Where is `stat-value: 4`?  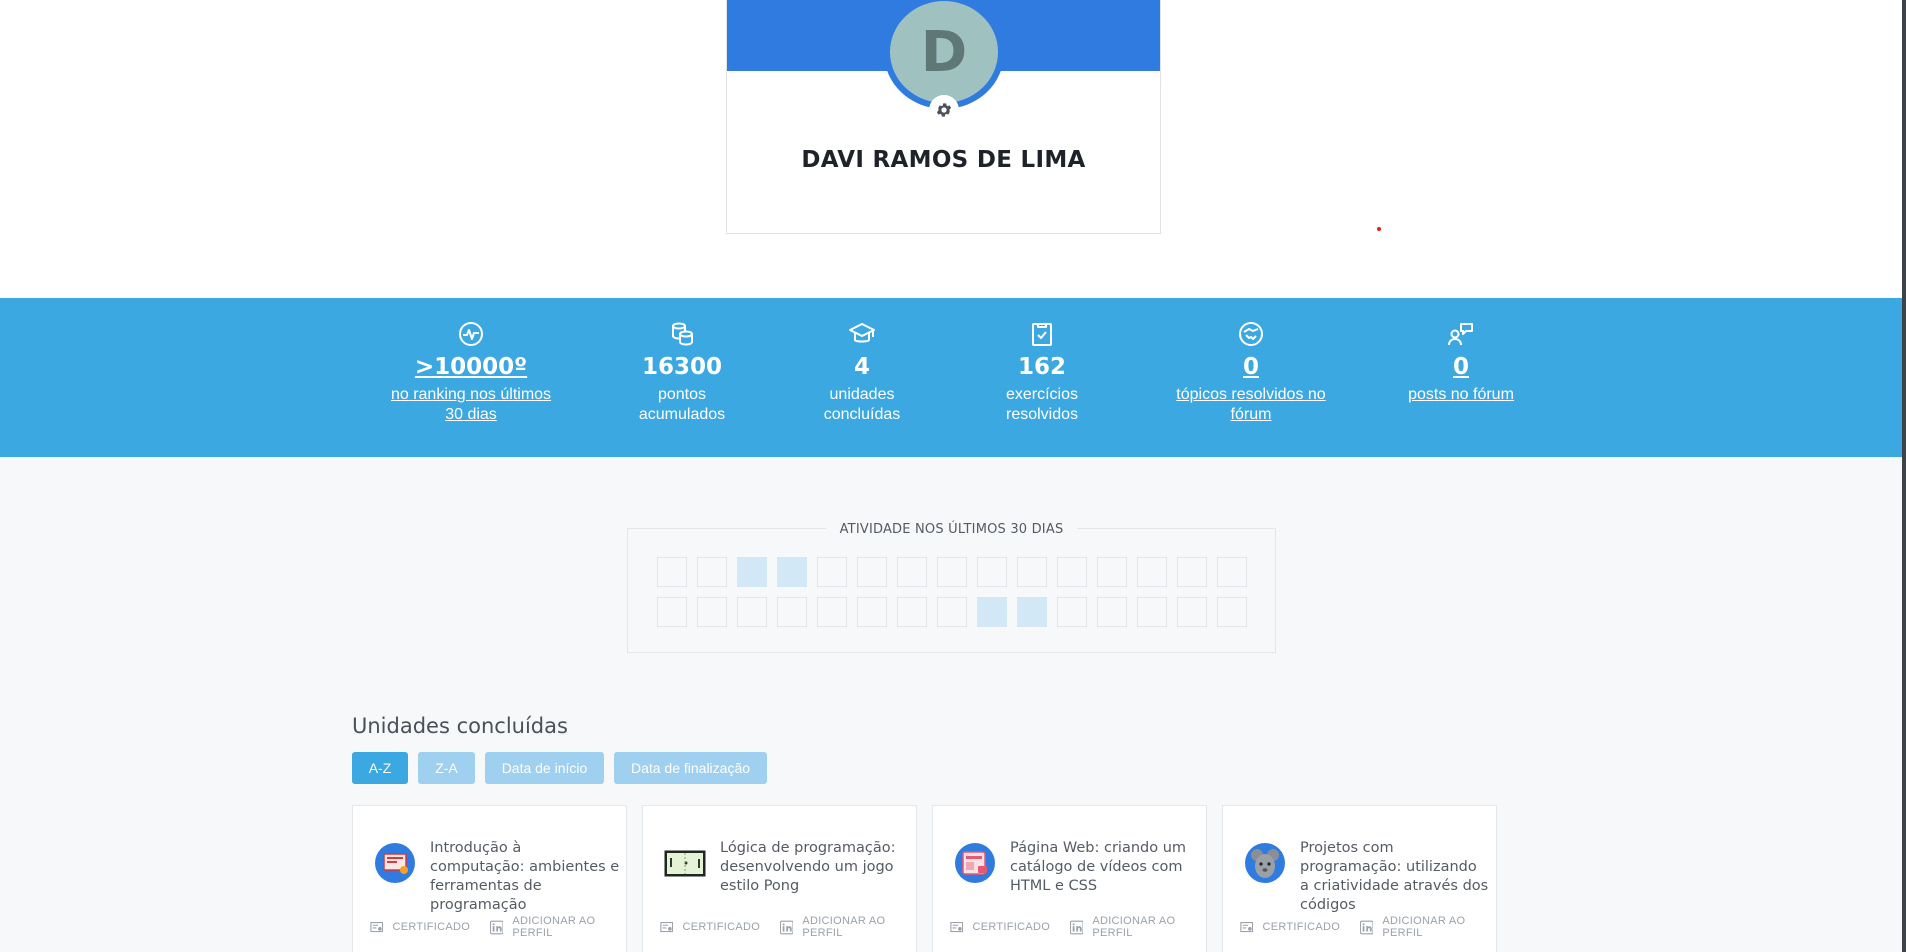 stat-value: 4 is located at coordinates (861, 367).